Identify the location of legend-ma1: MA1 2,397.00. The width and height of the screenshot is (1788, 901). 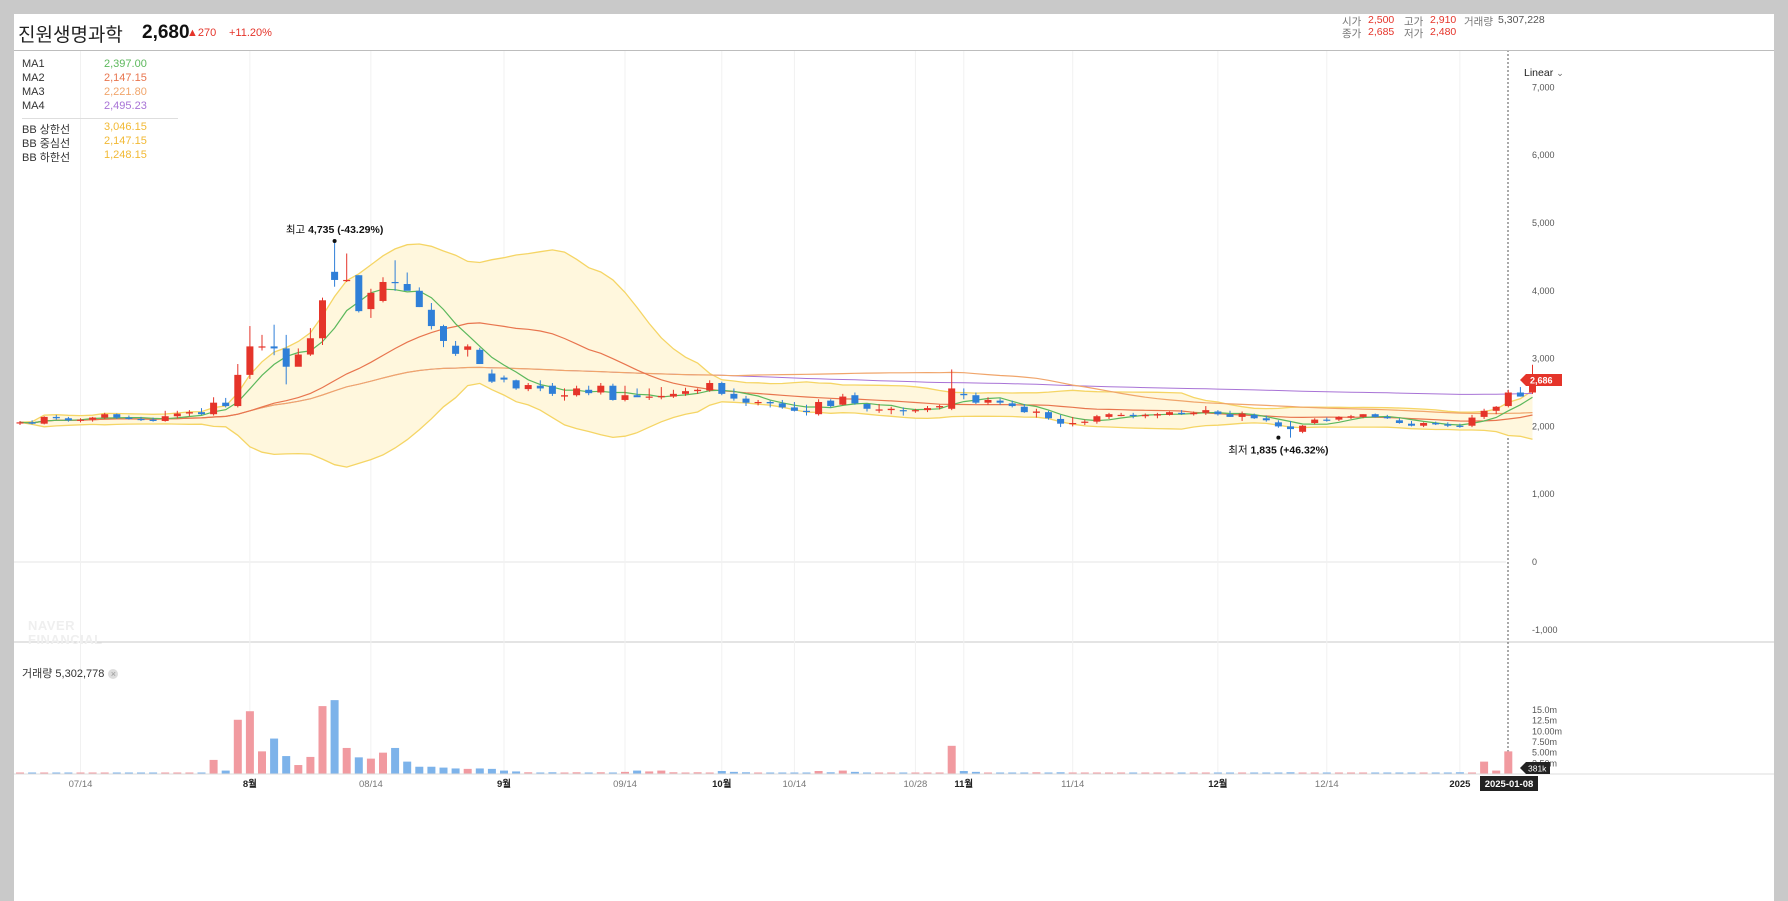
(84, 65).